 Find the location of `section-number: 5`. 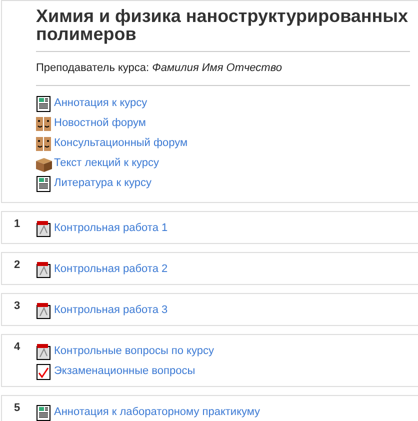

section-number: 5 is located at coordinates (17, 408).